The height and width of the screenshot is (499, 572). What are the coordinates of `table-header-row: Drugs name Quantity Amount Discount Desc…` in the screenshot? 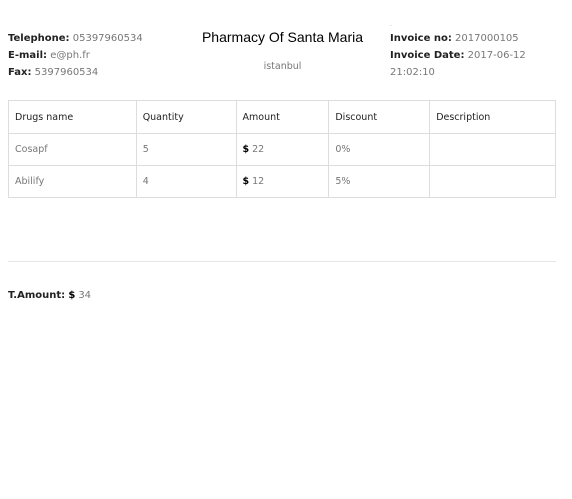 It's located at (282, 117).